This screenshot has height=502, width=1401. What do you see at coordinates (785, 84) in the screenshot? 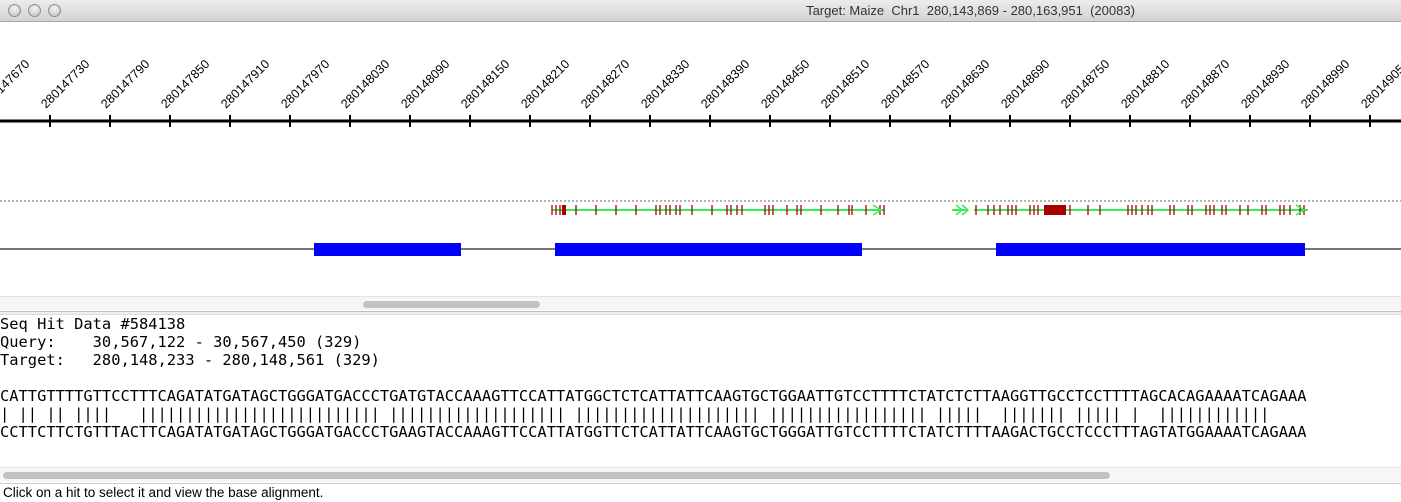
I see `ruler-tick-label: 280148450` at bounding box center [785, 84].